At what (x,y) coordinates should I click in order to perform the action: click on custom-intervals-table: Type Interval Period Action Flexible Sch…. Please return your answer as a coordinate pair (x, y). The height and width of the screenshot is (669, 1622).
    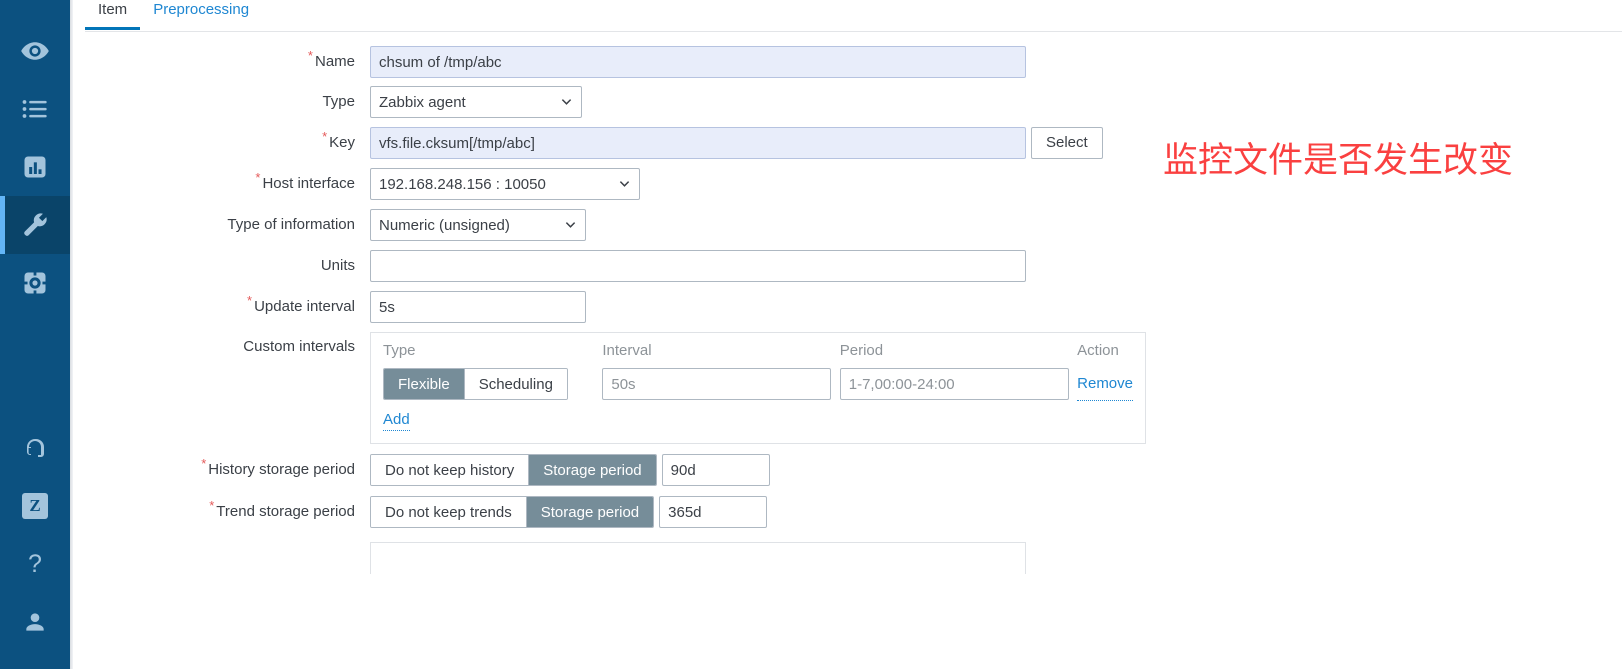
    Looking at the image, I should click on (758, 371).